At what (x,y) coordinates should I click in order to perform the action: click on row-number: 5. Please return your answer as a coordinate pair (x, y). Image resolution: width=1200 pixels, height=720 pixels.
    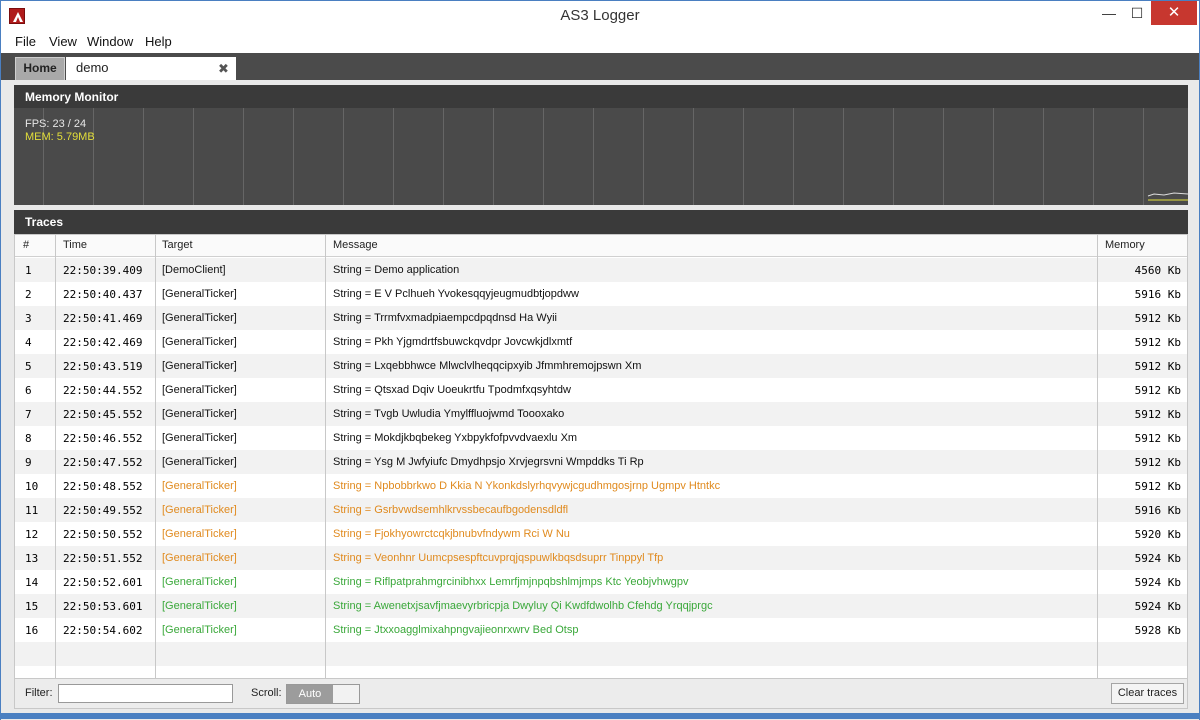
    Looking at the image, I should click on (28, 366).